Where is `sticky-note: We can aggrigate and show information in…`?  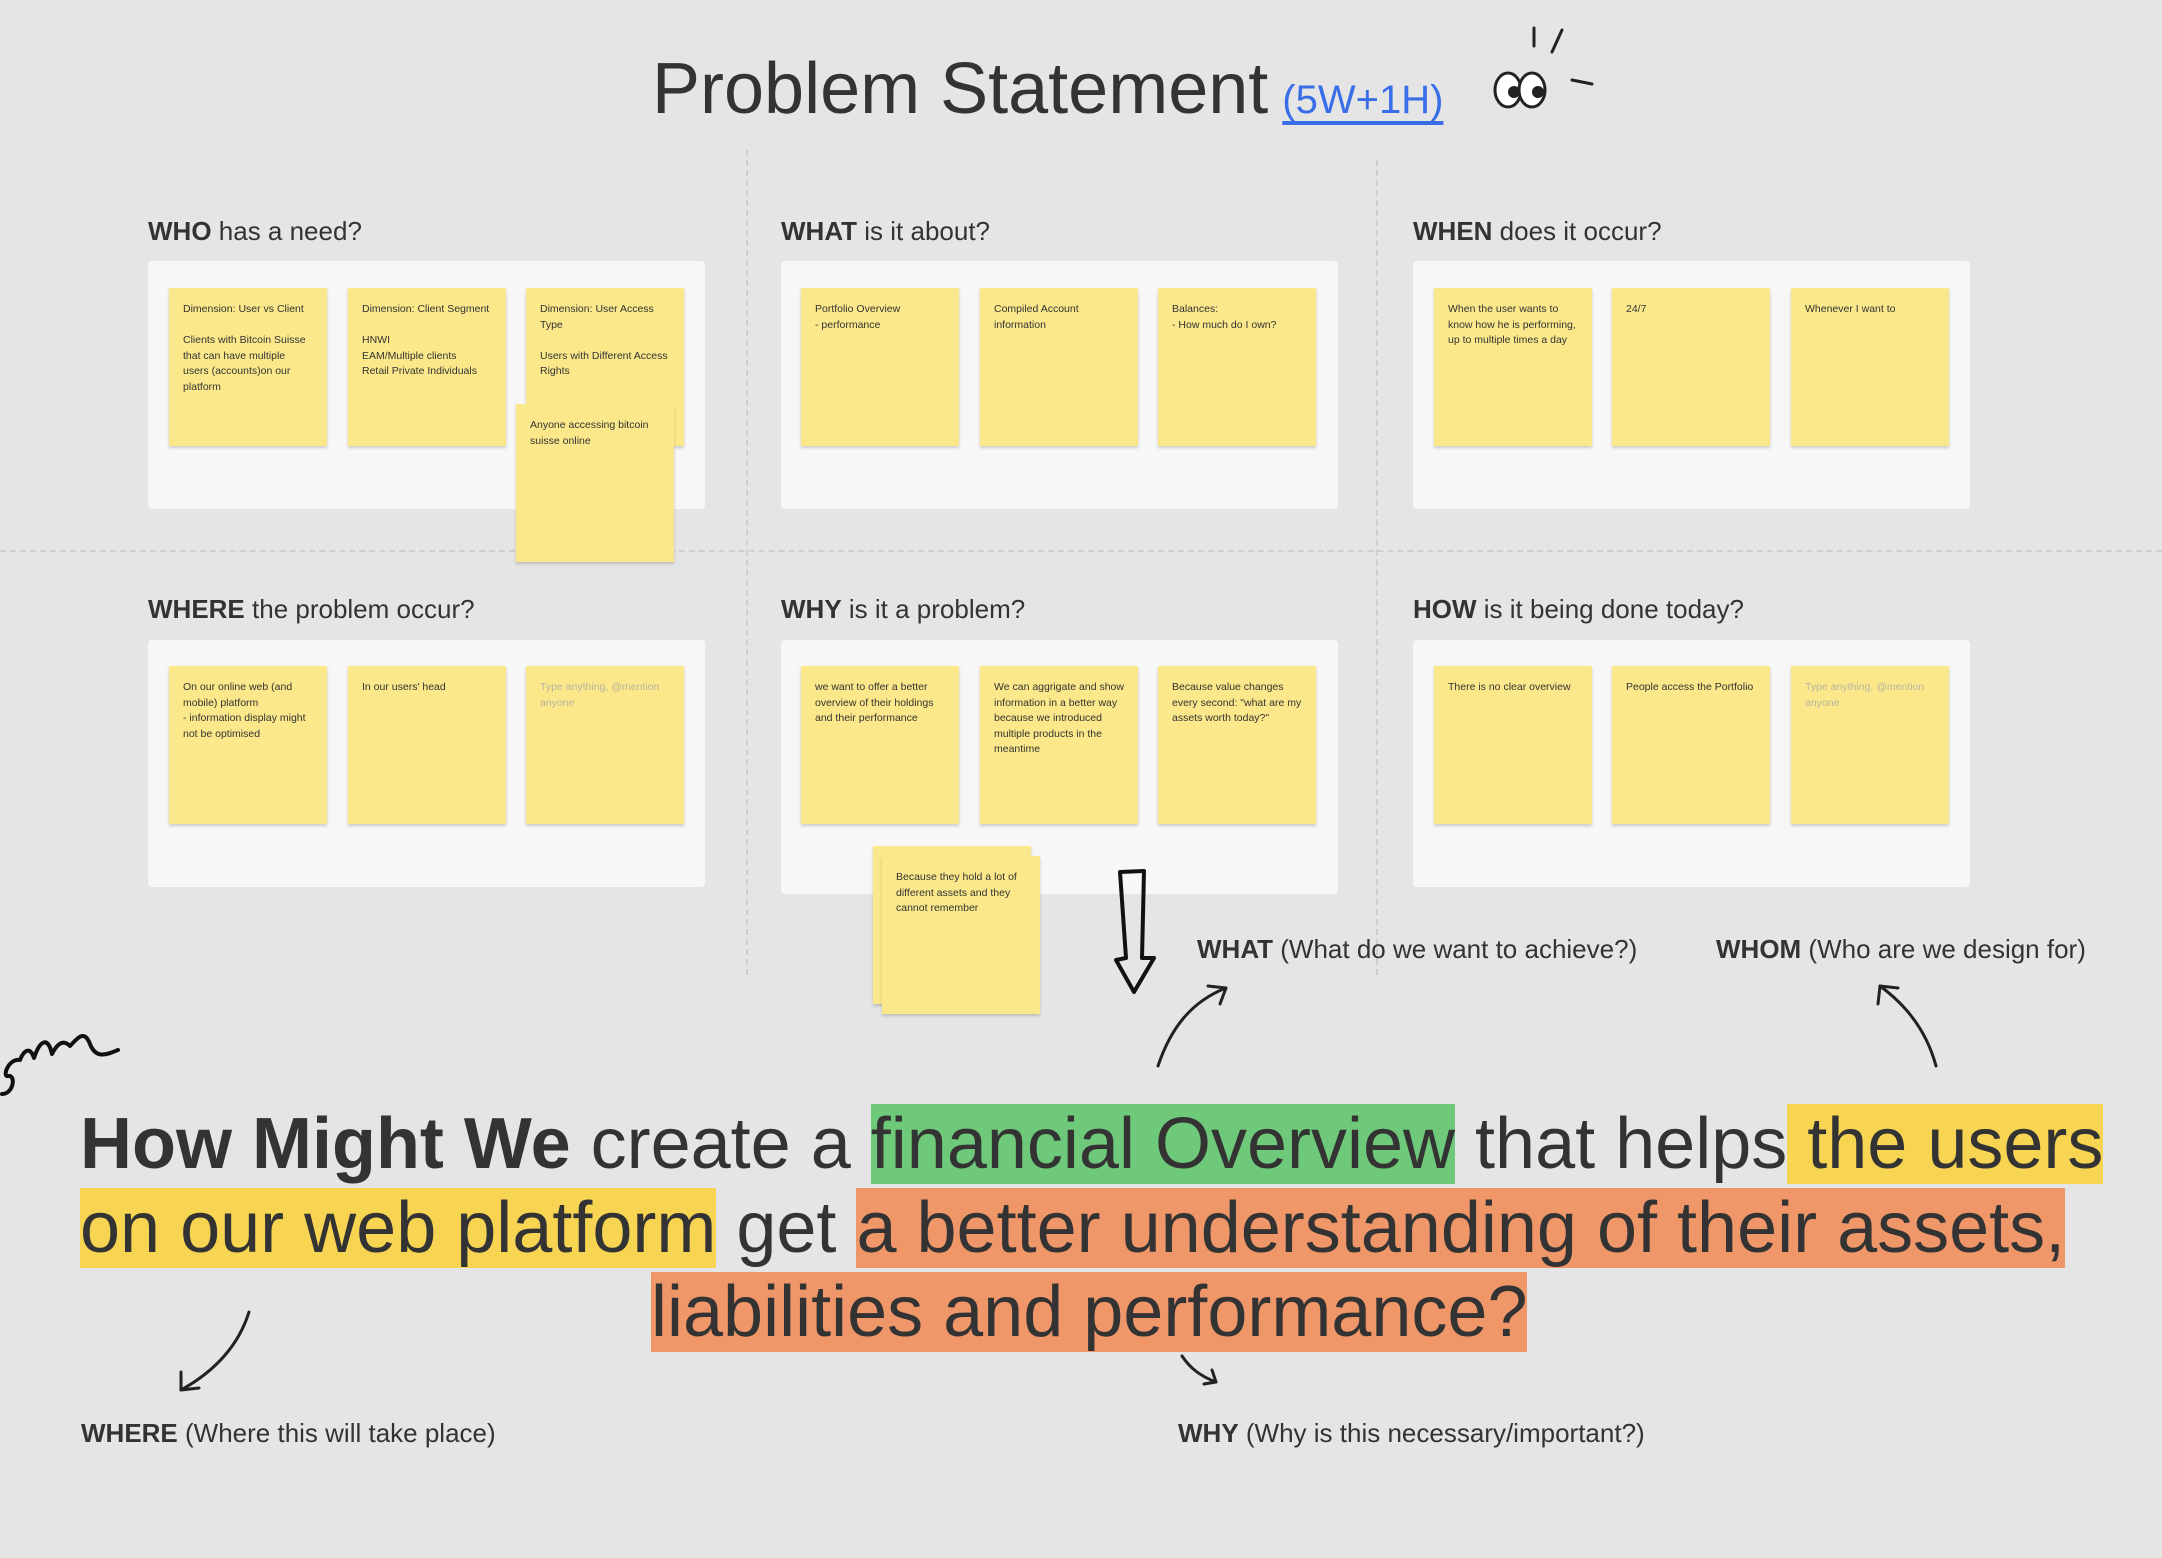 sticky-note: We can aggrigate and show information in… is located at coordinates (1059, 745).